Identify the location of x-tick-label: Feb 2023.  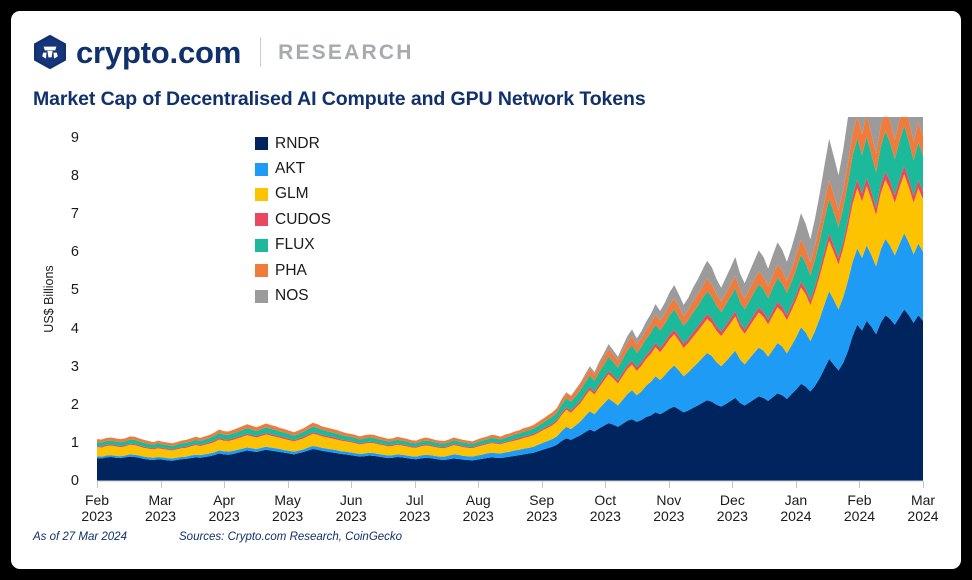
(96, 508).